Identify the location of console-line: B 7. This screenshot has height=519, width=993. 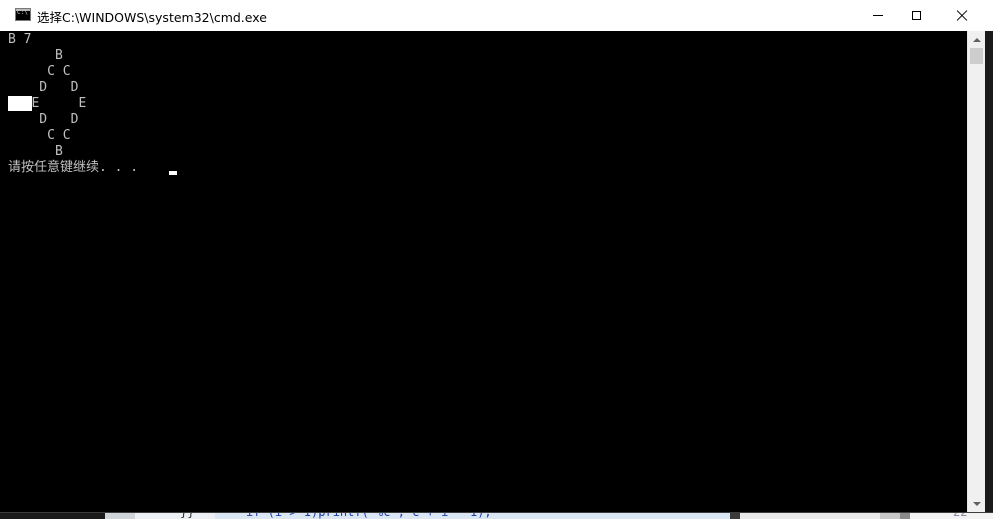
(20, 39).